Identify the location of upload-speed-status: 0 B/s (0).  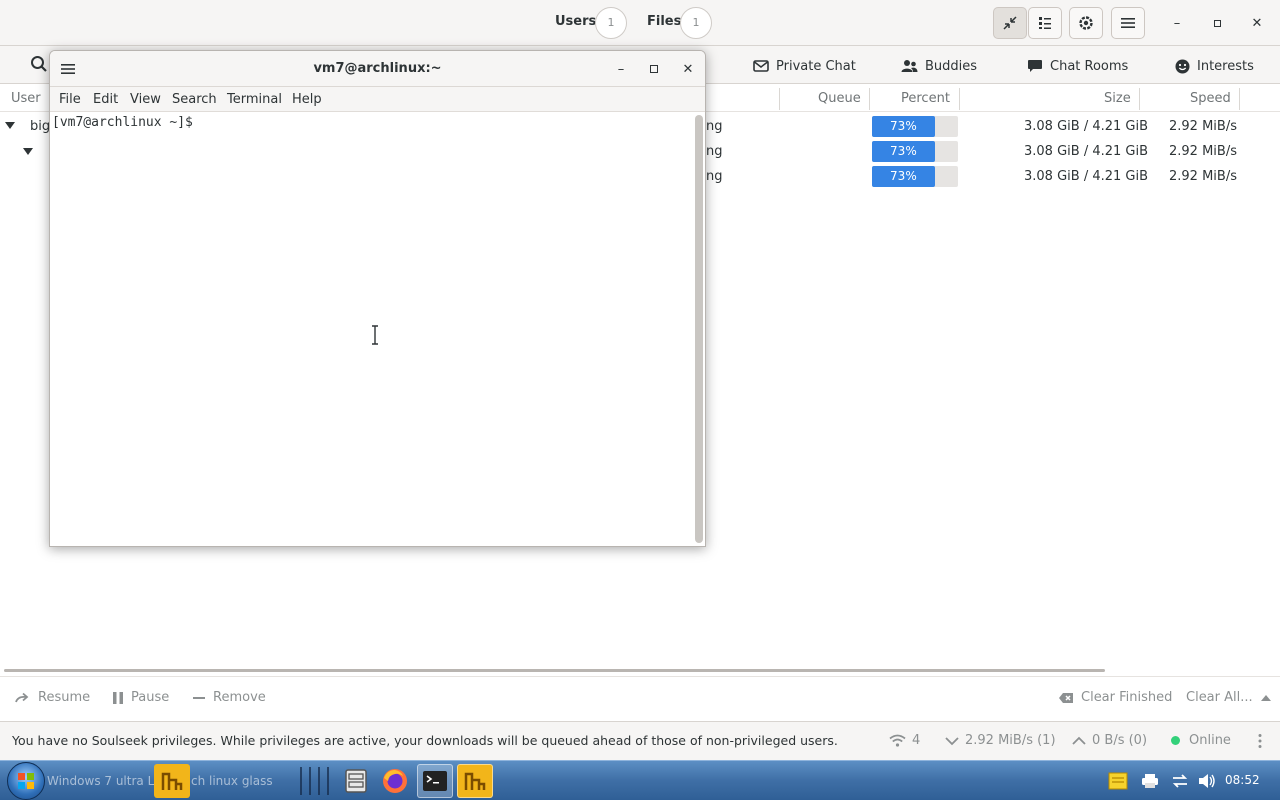
(1109, 740).